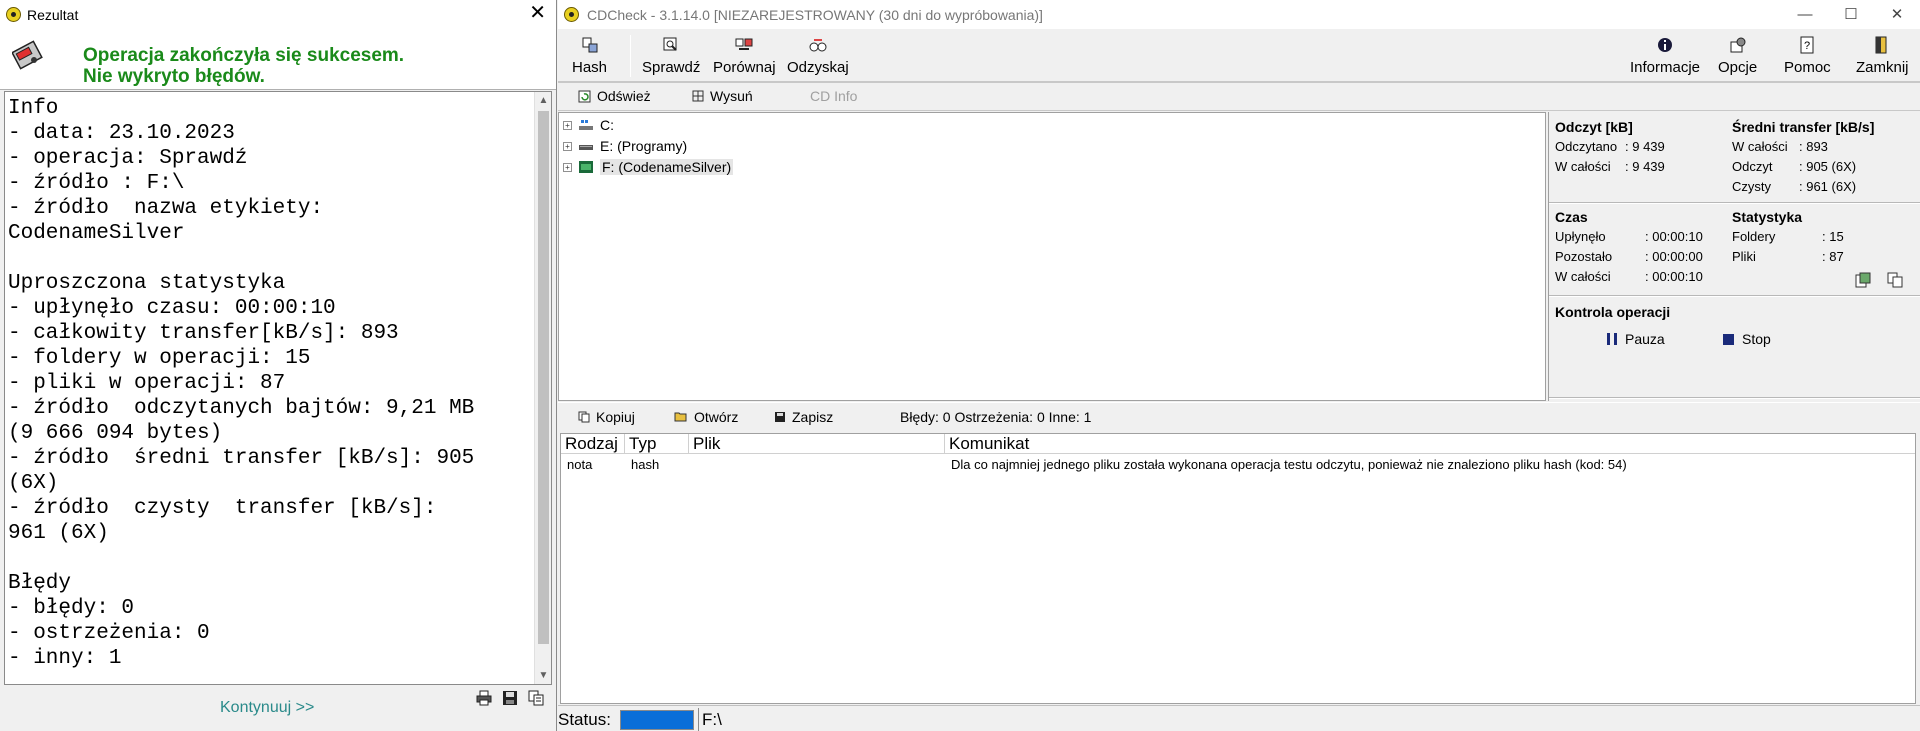 Image resolution: width=1920 pixels, height=731 pixels. Describe the element at coordinates (1728, 339) in the screenshot. I see `stop-icon` at that location.